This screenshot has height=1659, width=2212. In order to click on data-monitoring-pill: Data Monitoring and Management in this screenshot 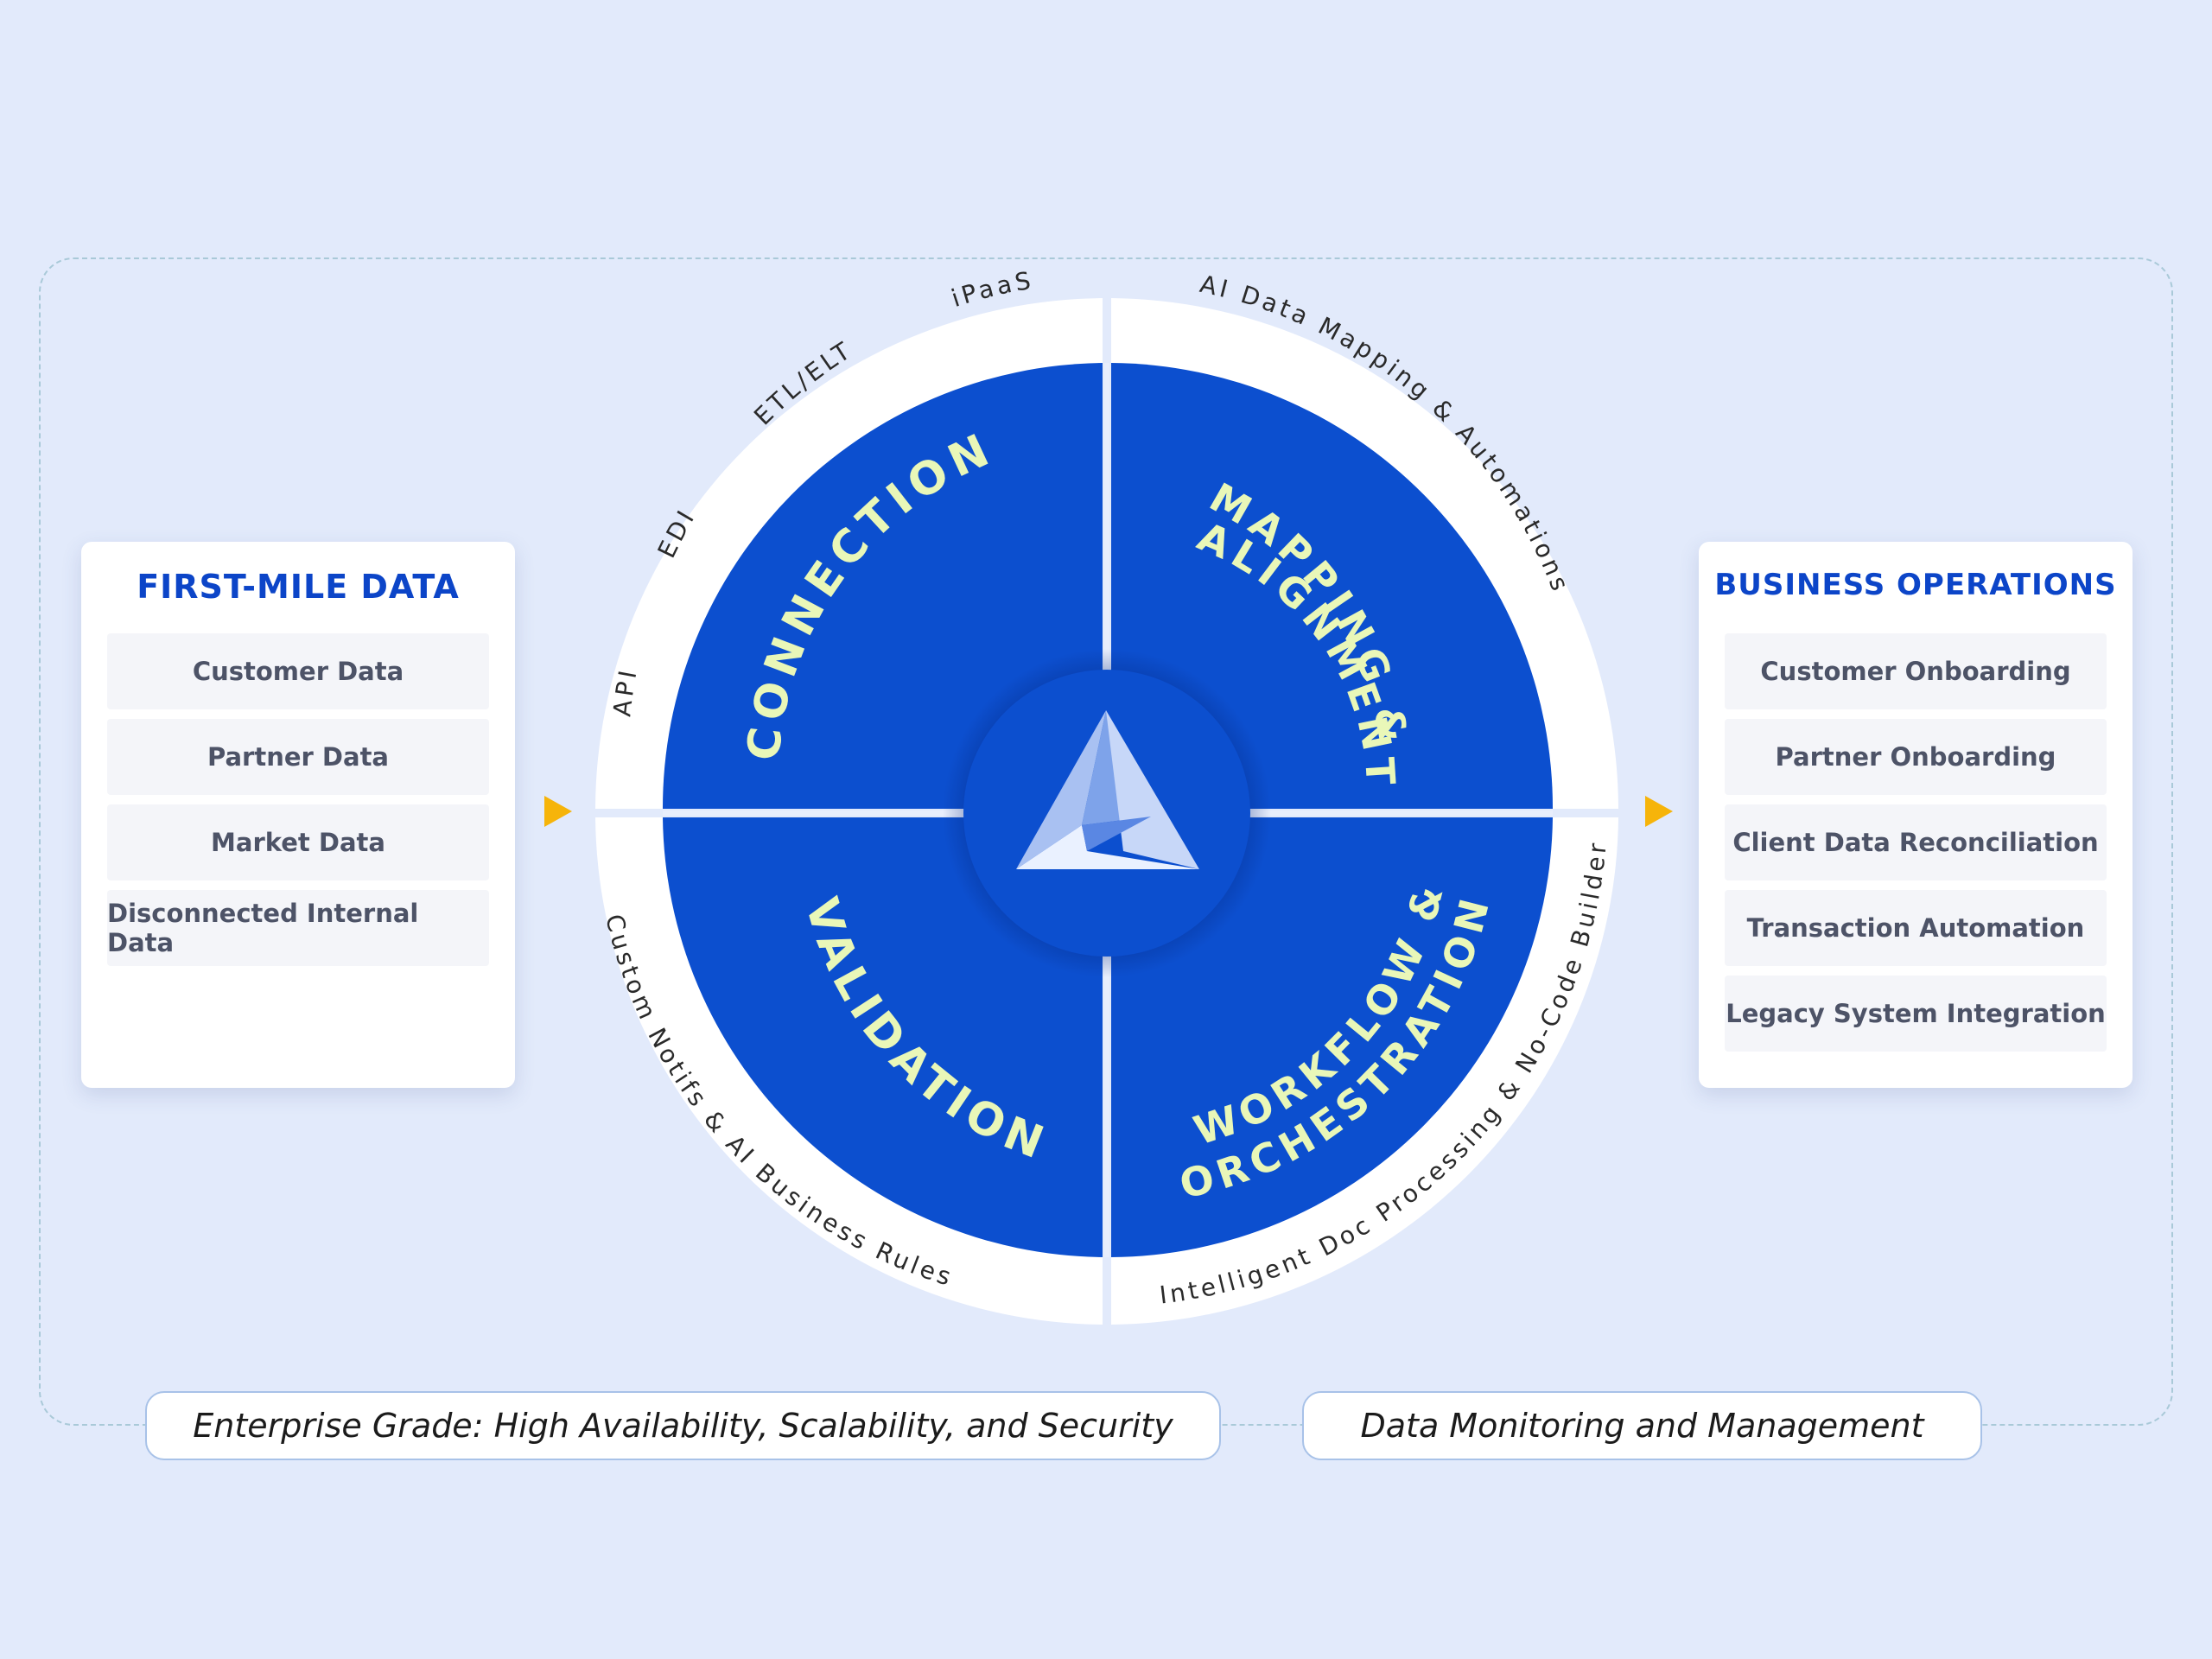, I will do `click(1642, 1425)`.